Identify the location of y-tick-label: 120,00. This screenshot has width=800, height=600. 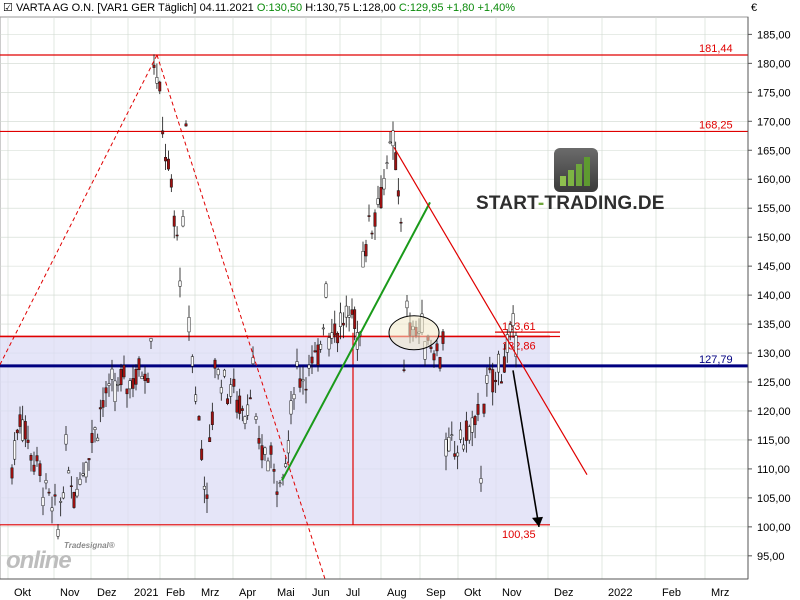
(774, 412).